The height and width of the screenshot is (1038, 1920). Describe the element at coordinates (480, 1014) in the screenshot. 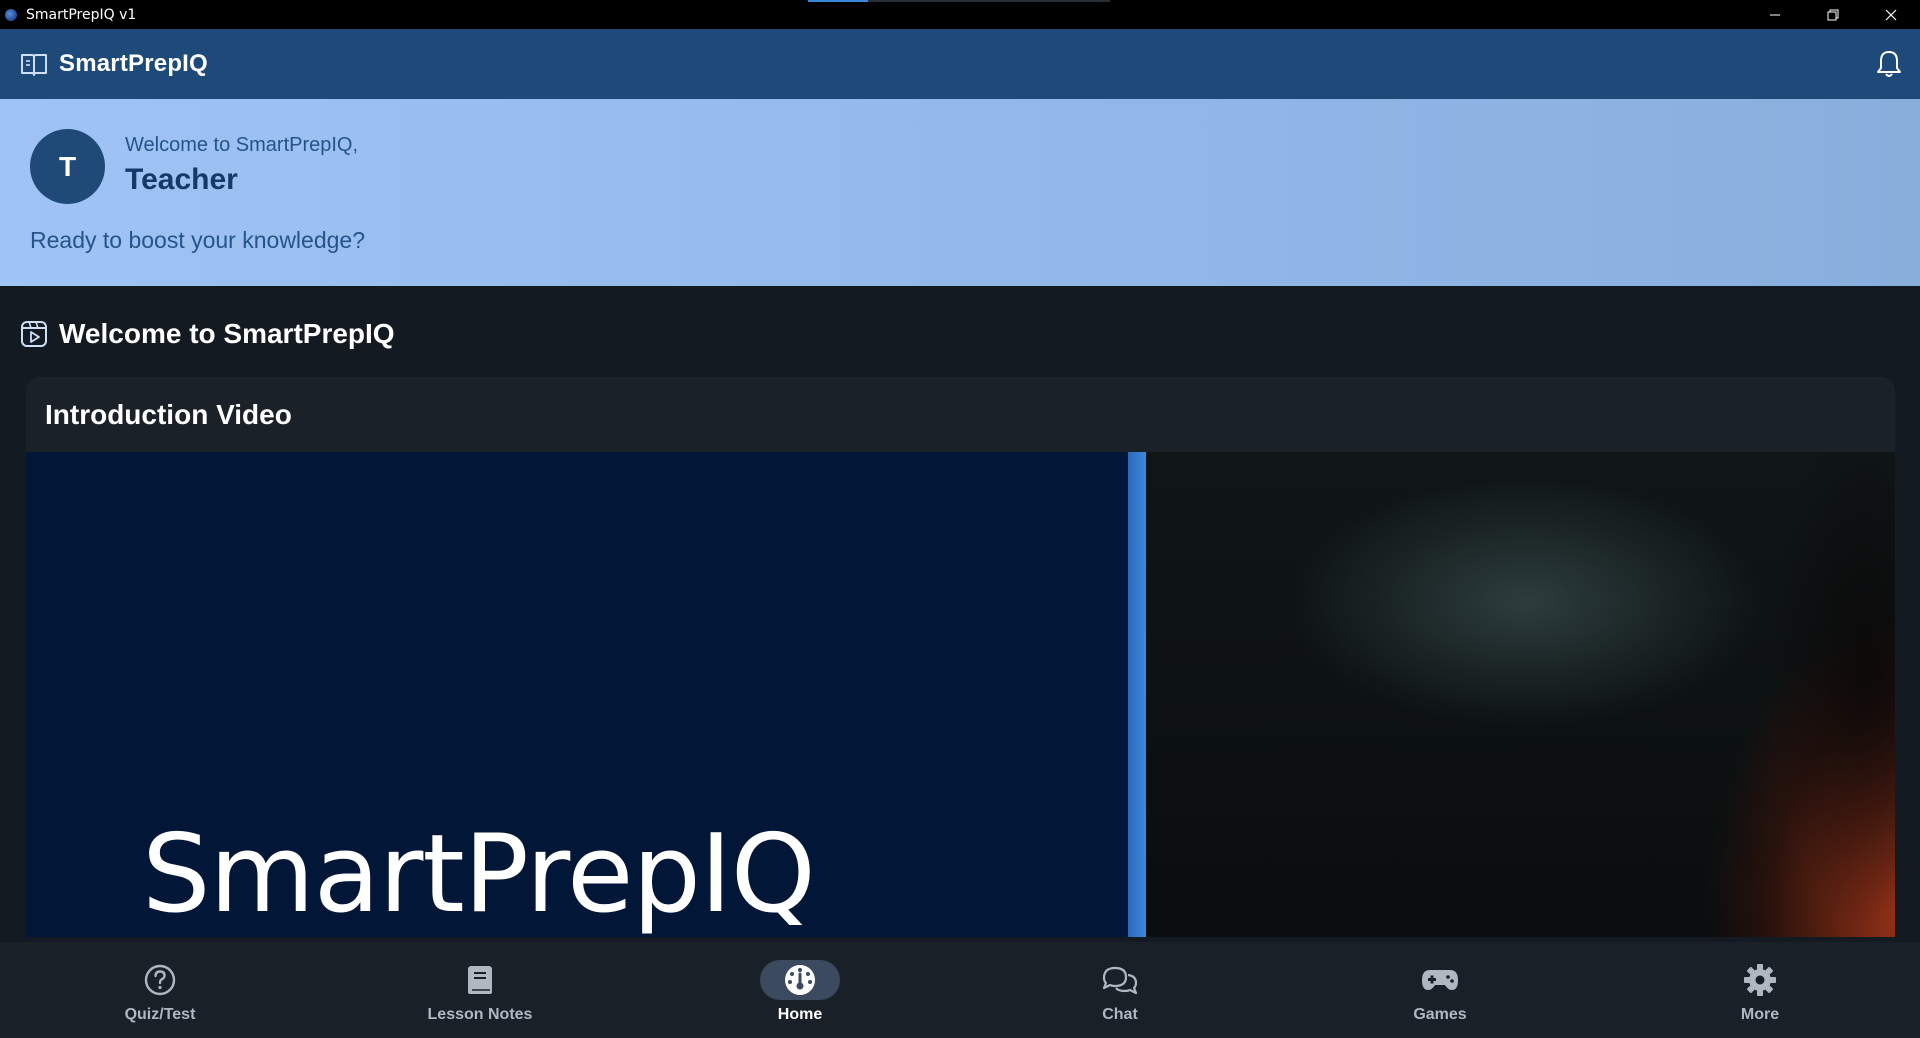

I see `nav-label: Lesson Notes` at that location.